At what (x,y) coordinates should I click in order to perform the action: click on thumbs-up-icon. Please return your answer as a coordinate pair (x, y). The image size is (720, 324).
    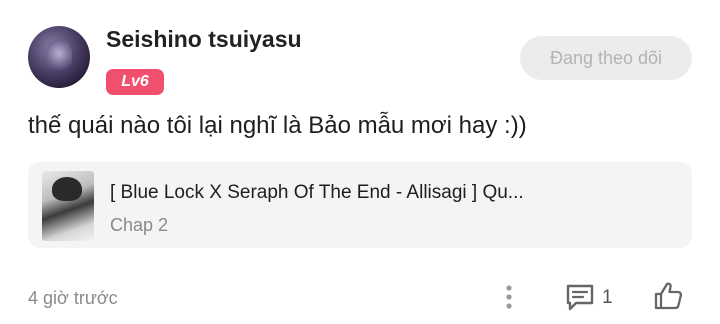
    Looking at the image, I should click on (668, 296).